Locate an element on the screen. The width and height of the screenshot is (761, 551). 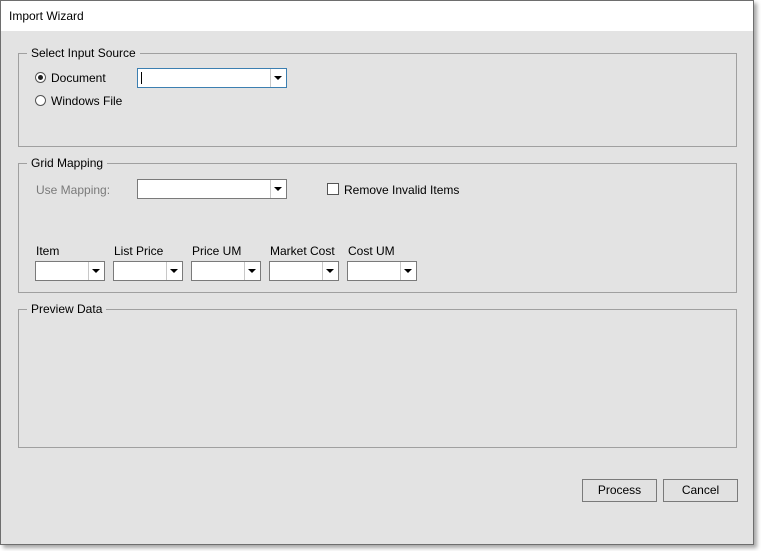
use-mapping-select is located at coordinates (212, 189).